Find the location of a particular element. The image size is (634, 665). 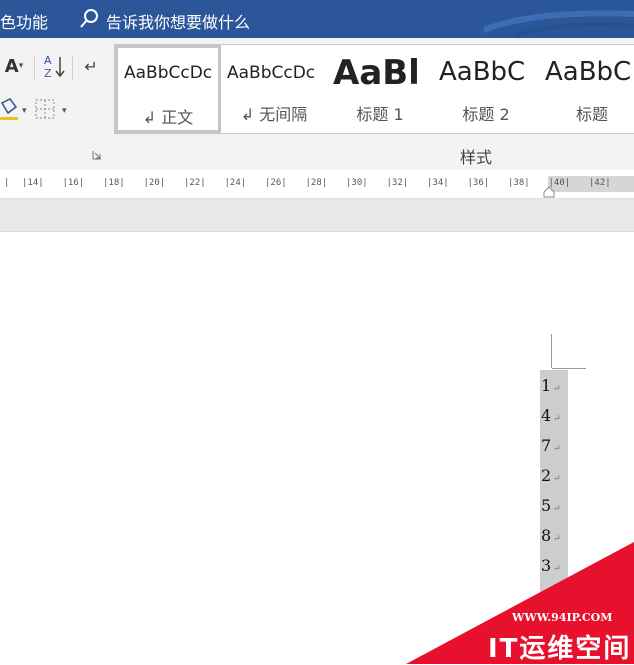

ruler-tick-label: |14| is located at coordinates (33, 183).